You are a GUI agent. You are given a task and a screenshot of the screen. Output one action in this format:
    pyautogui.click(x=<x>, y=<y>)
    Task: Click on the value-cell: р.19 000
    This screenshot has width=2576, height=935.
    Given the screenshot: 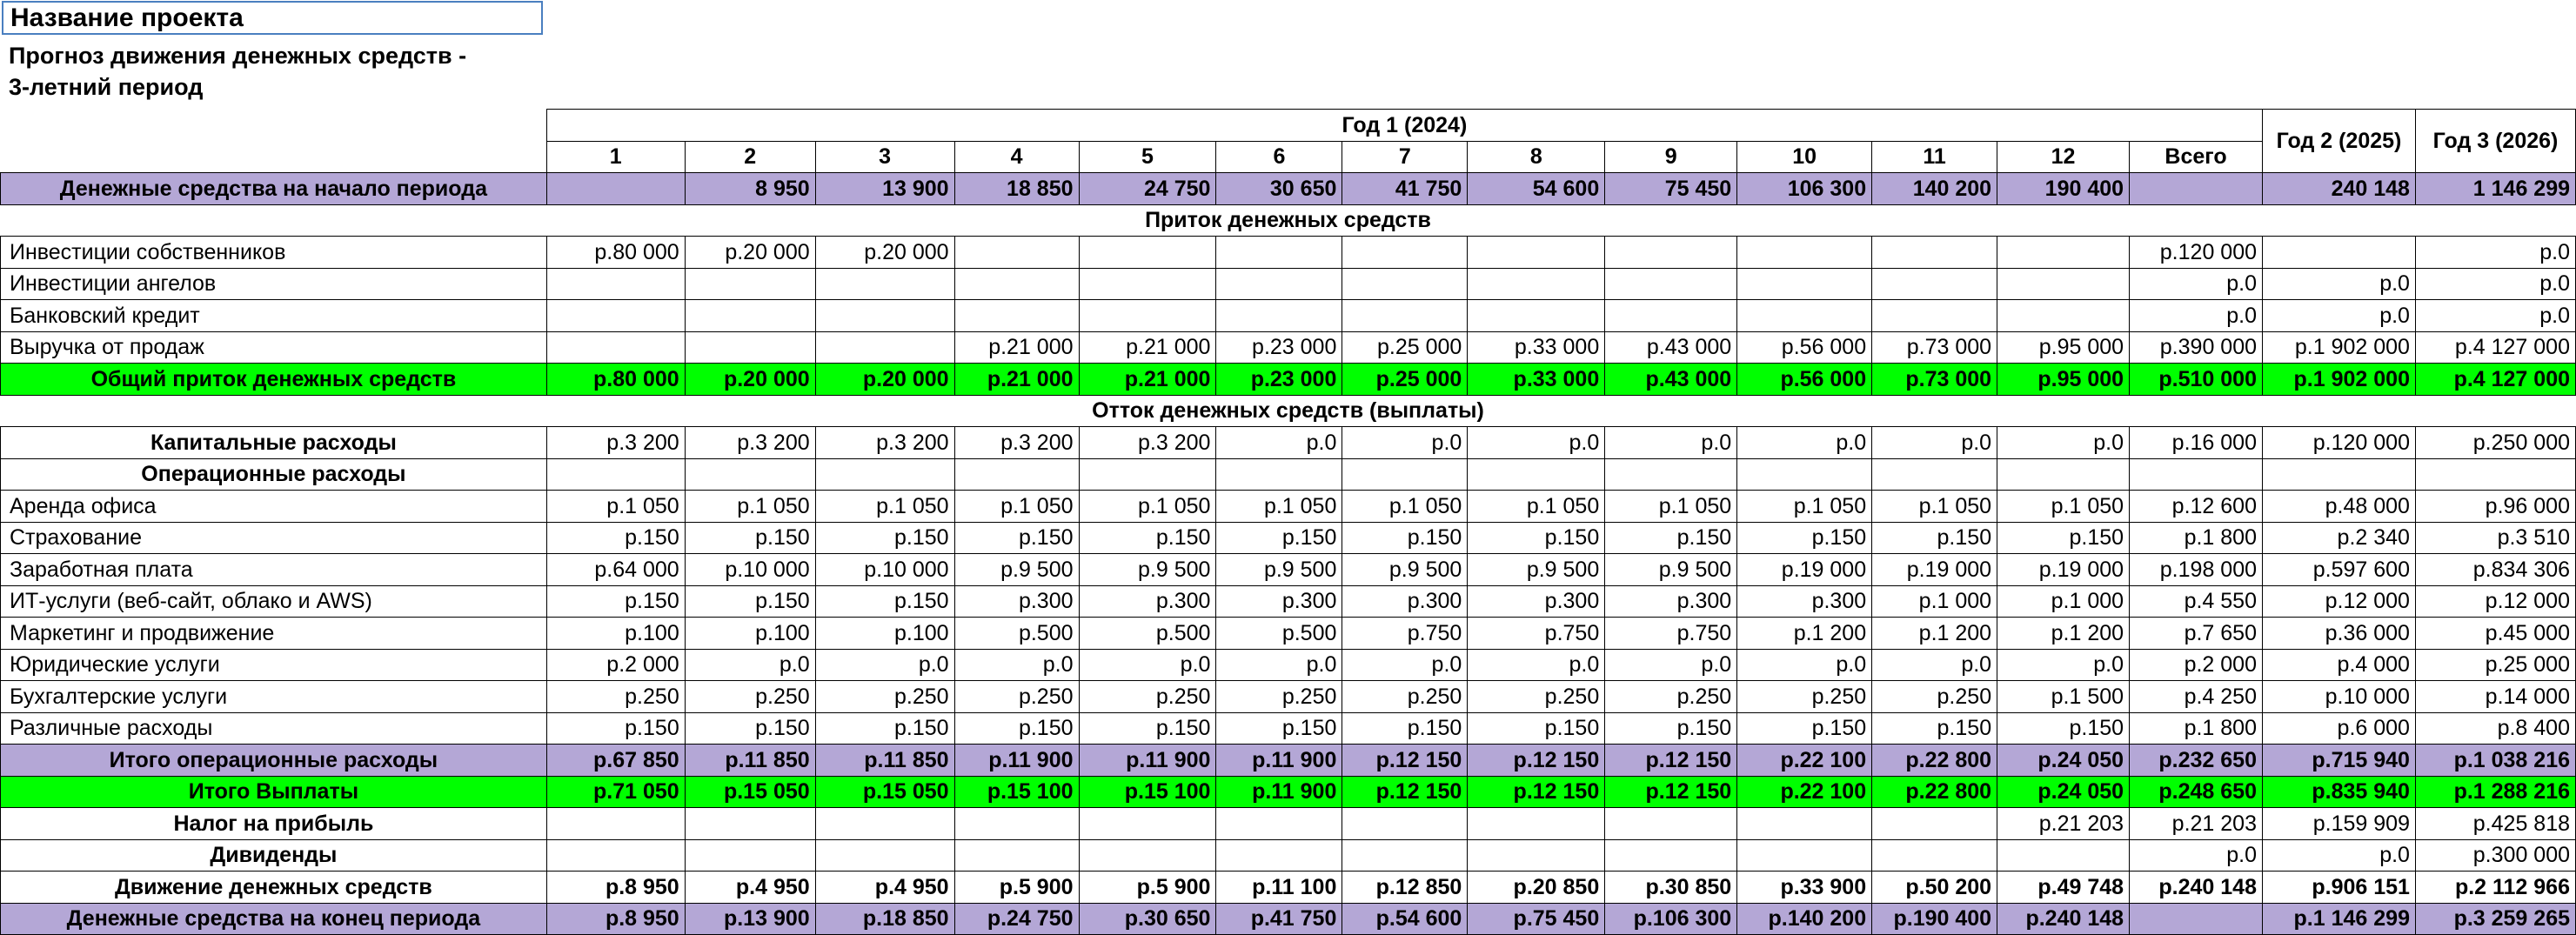 What is the action you would take?
    pyautogui.click(x=2064, y=569)
    